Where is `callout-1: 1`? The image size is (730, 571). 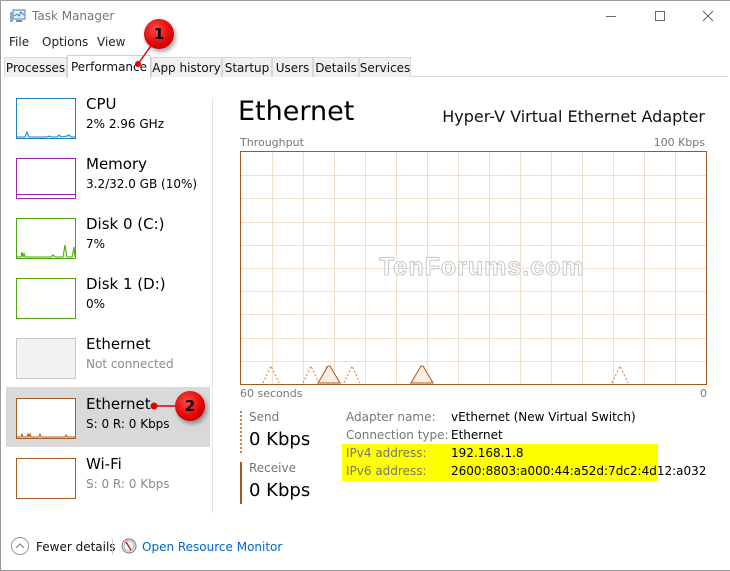 callout-1: 1 is located at coordinates (159, 34).